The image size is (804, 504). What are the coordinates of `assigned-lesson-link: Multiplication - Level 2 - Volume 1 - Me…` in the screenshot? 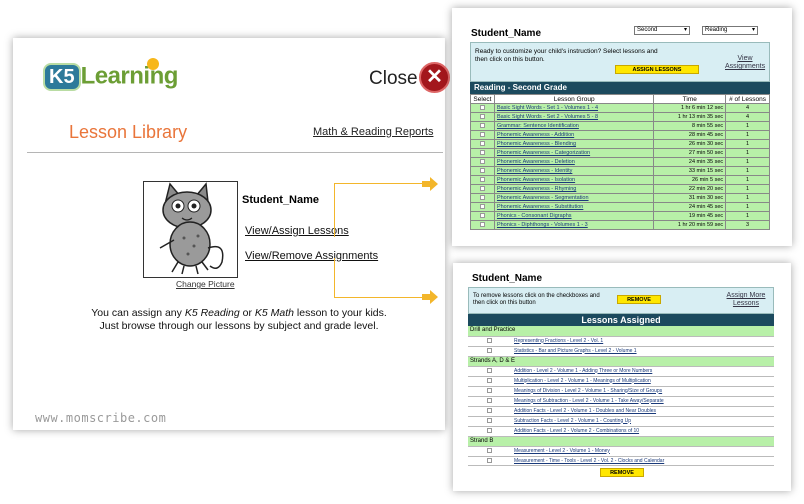 It's located at (642, 381).